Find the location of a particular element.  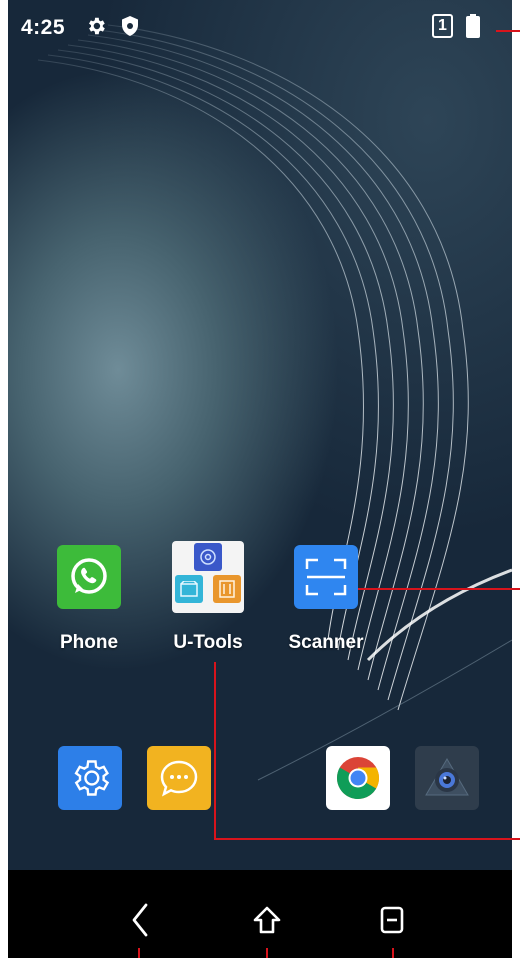

app-label-u-tools: U-Tools is located at coordinates (208, 642).